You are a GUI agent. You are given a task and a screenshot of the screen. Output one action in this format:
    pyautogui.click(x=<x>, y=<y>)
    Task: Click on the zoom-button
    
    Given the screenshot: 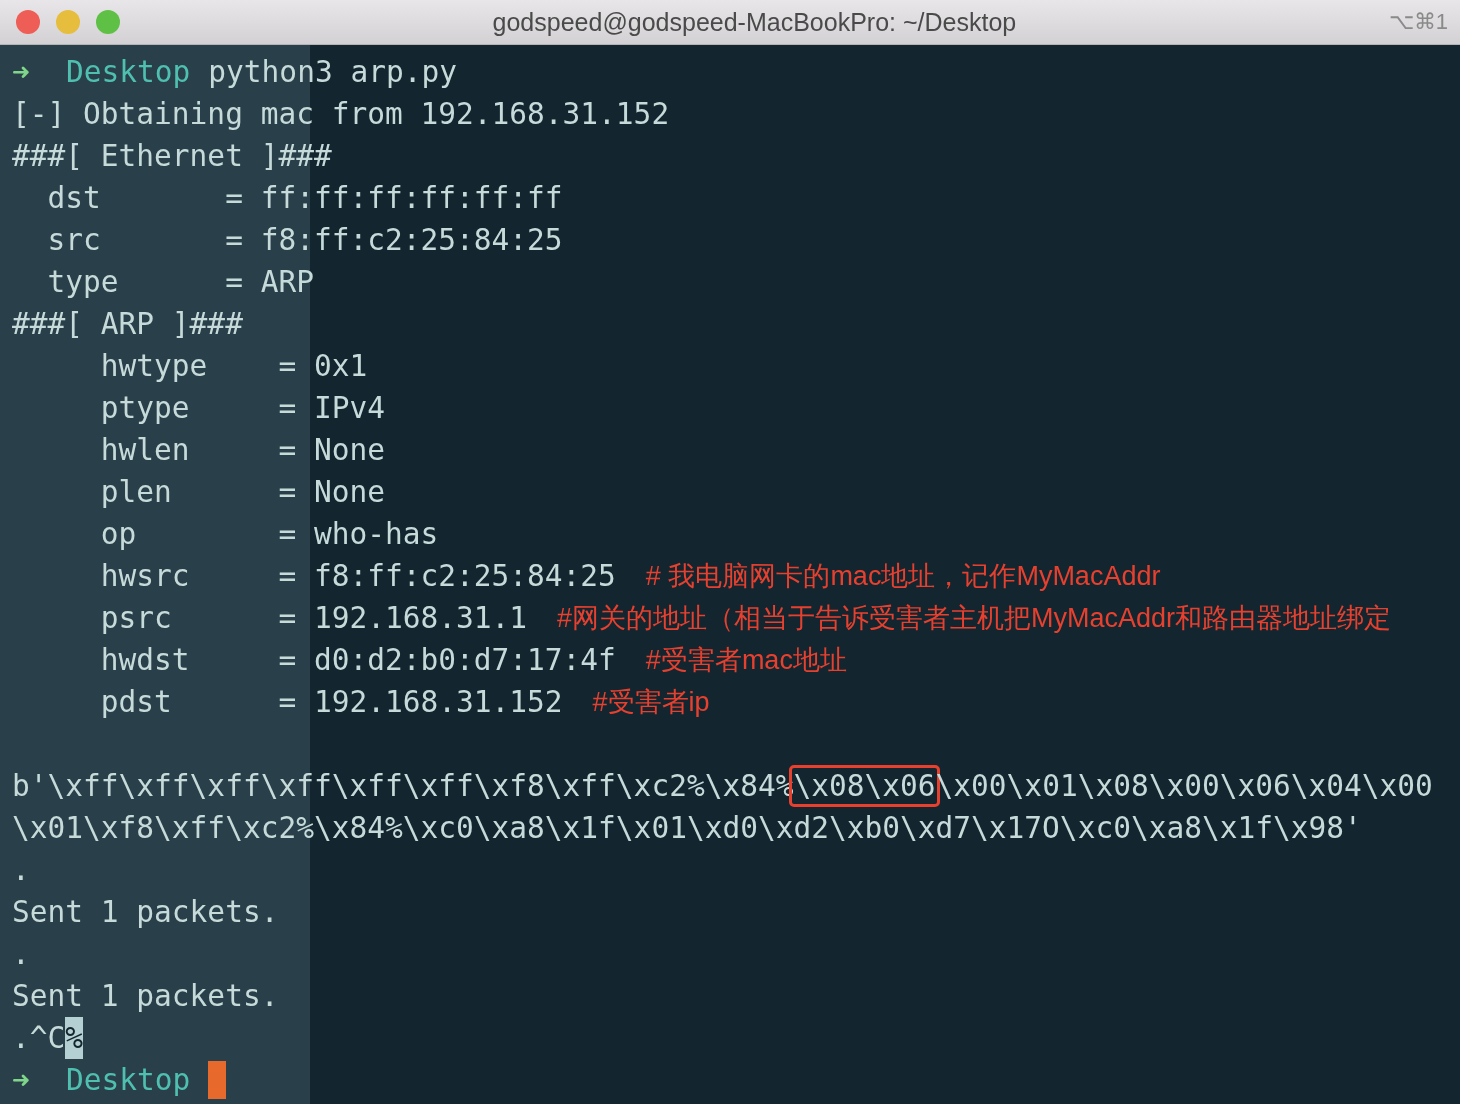 What is the action you would take?
    pyautogui.click(x=108, y=22)
    